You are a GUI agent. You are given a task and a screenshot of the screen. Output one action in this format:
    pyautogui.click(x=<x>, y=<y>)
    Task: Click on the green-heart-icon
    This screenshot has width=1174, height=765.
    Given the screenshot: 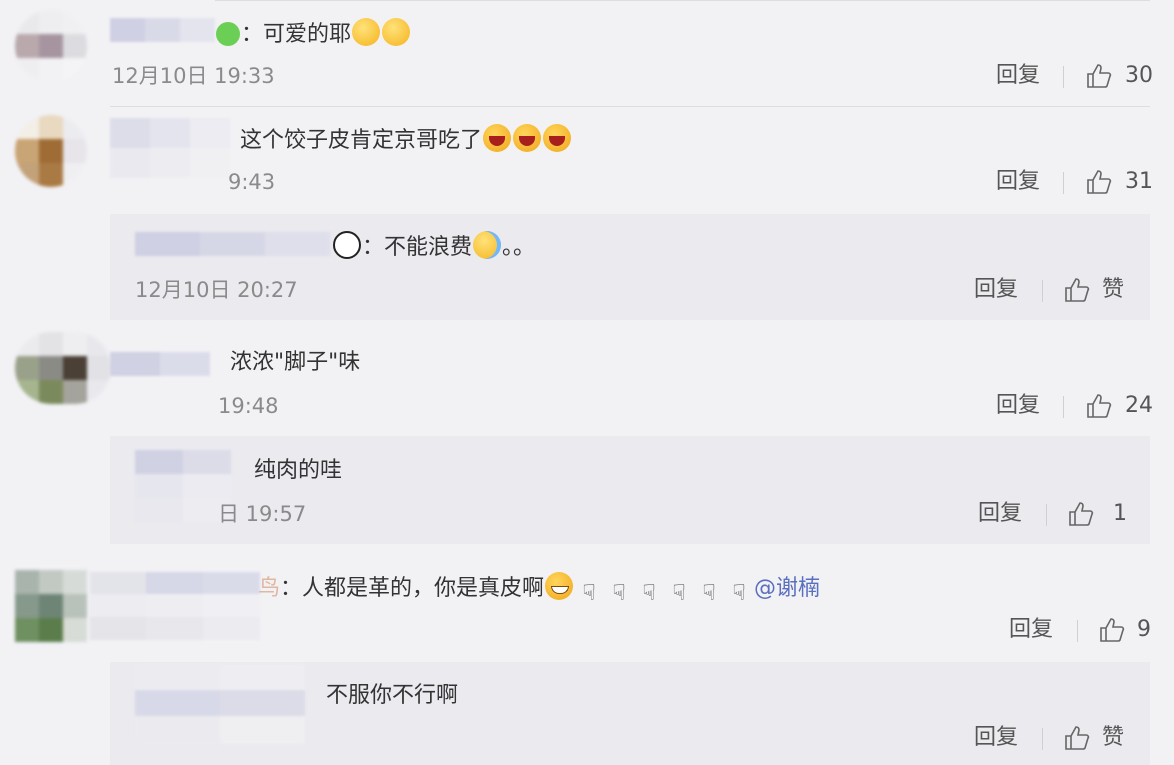 What is the action you would take?
    pyautogui.click(x=228, y=34)
    